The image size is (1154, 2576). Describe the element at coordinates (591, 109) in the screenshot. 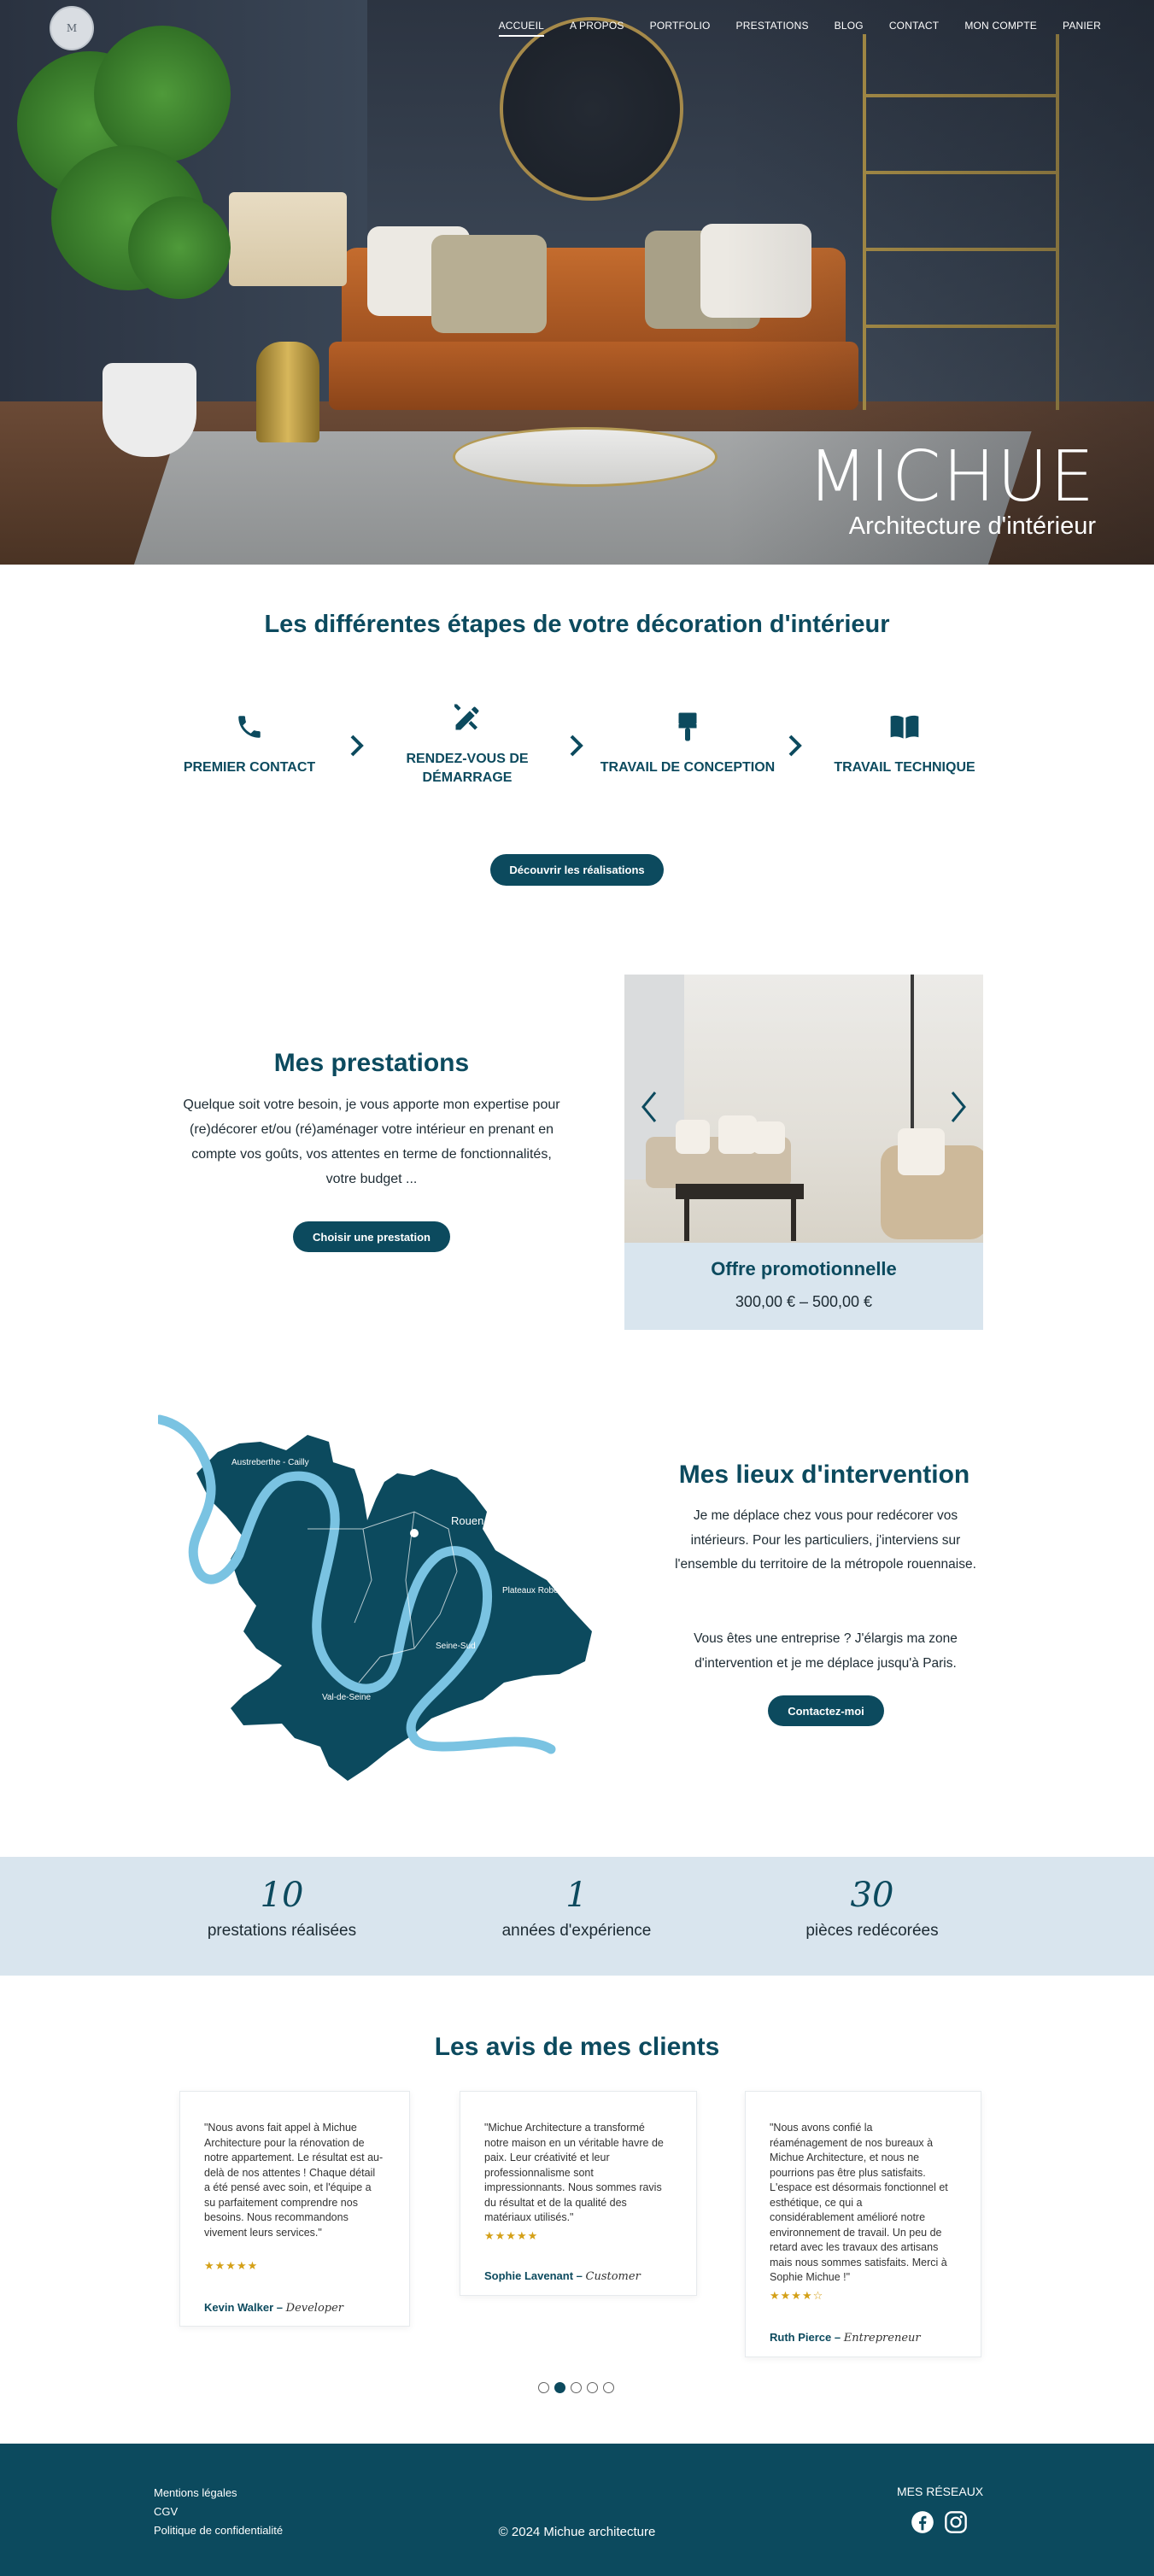

I see `hero-mirror` at that location.